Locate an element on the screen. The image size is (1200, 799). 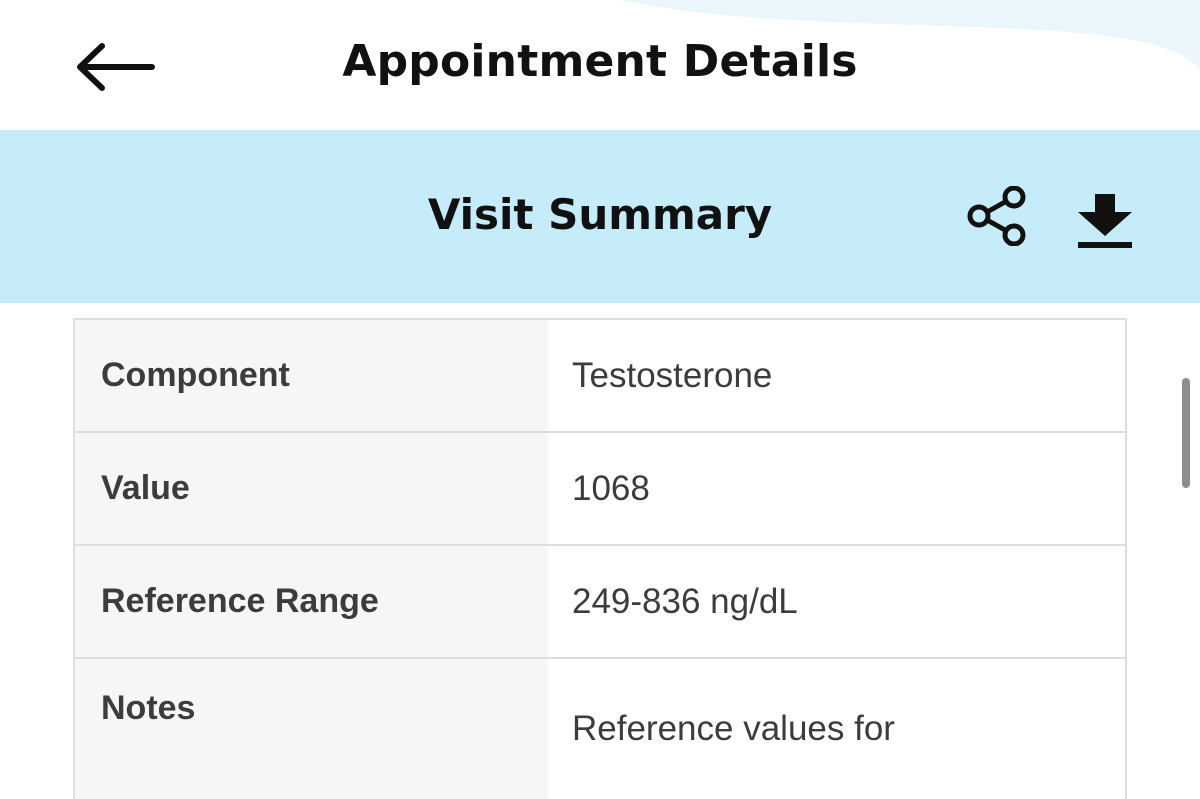
row-value: Reference values for is located at coordinates (836, 729).